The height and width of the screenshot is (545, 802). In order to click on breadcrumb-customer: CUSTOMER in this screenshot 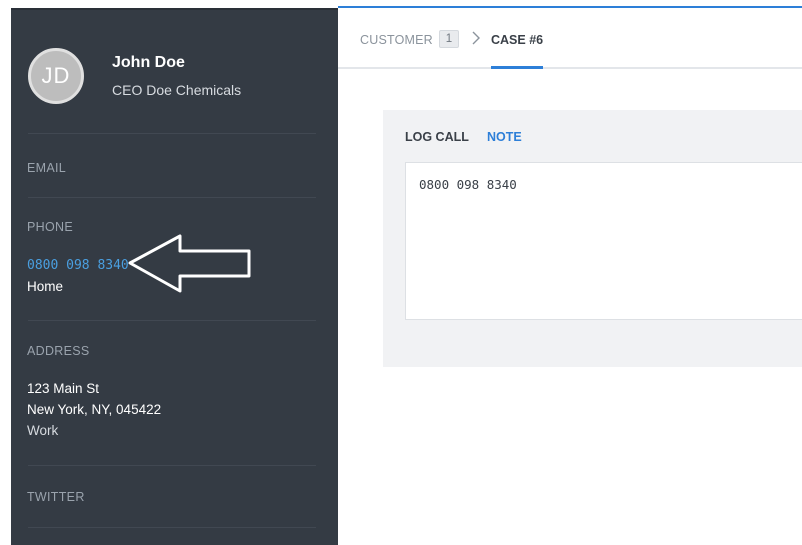, I will do `click(396, 40)`.